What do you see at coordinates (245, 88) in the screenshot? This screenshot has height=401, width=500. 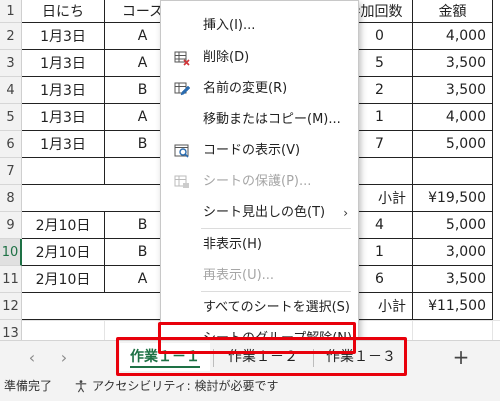 I see `menu-item-label: 名前の変更(R)` at bounding box center [245, 88].